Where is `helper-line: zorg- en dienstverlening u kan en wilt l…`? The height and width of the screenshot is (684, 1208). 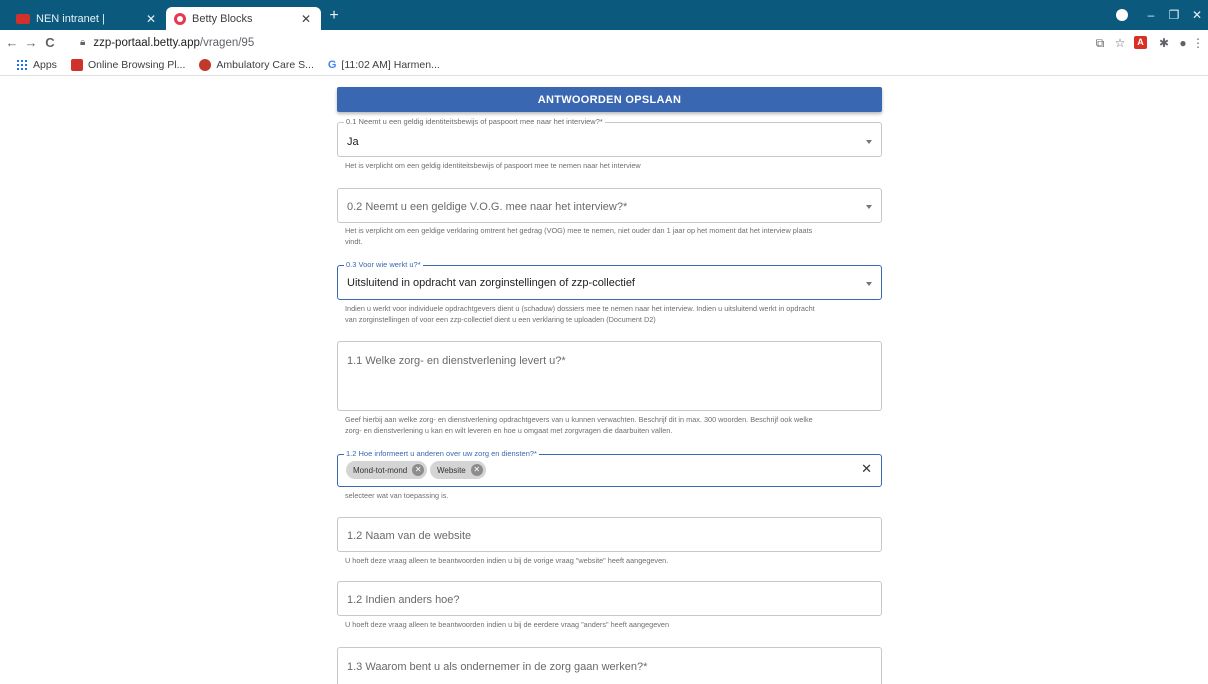 helper-line: zorg- en dienstverlening u kan en wilt l… is located at coordinates (509, 430).